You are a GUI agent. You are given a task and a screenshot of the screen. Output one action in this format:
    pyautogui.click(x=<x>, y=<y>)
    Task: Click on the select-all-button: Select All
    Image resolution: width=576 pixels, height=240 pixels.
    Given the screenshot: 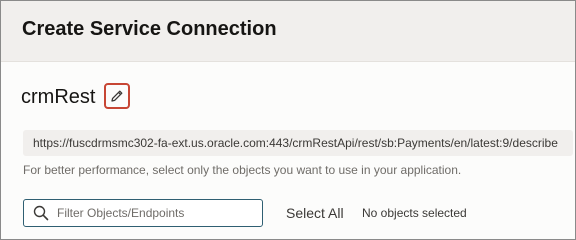 What is the action you would take?
    pyautogui.click(x=315, y=213)
    